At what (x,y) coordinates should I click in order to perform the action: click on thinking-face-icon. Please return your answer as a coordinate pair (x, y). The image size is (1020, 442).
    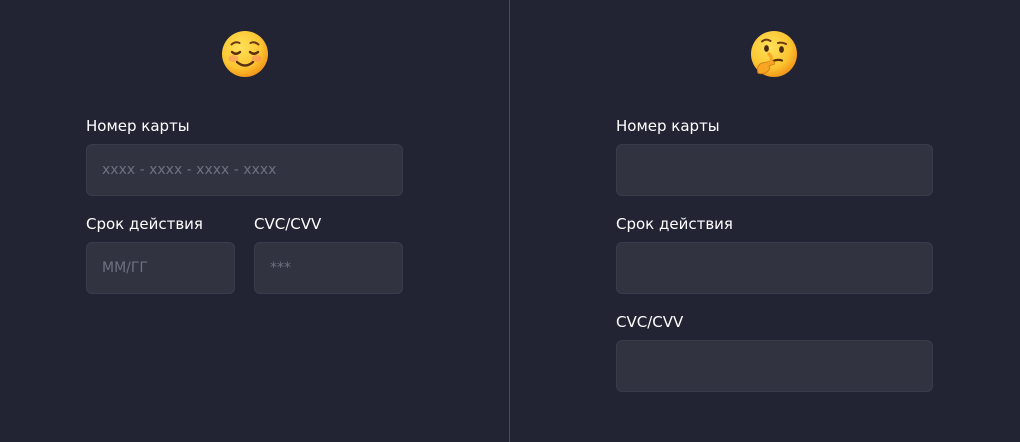
    Looking at the image, I should click on (774, 54).